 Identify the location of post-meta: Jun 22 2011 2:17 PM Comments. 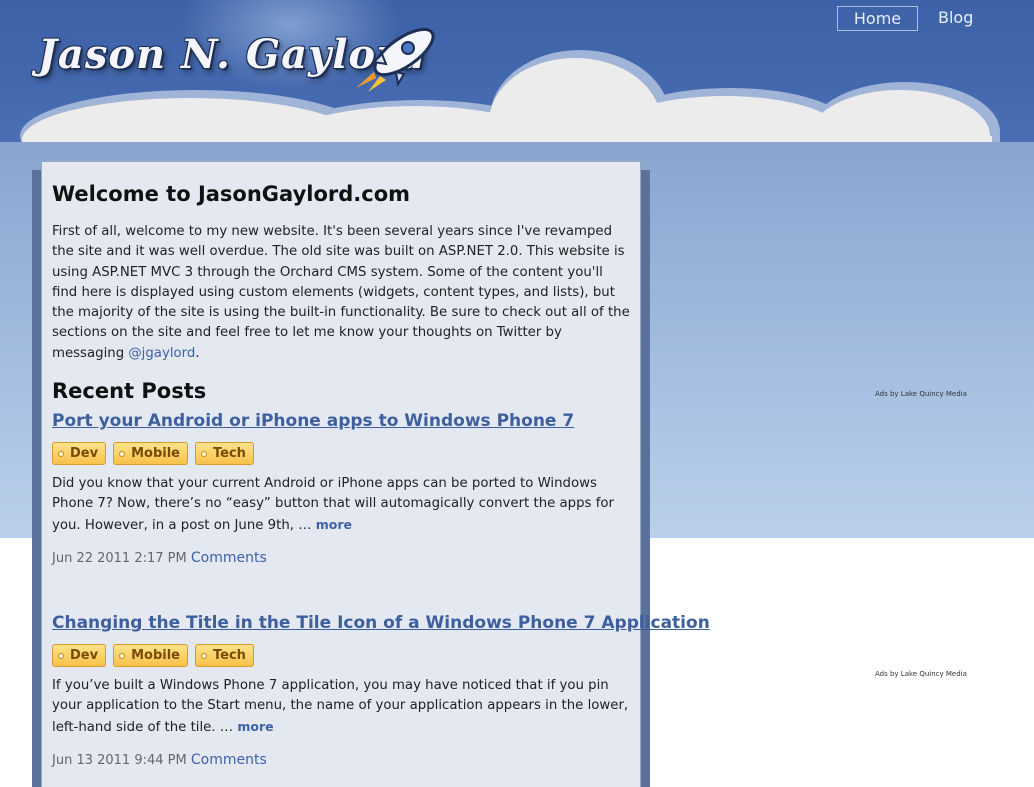
(341, 558).